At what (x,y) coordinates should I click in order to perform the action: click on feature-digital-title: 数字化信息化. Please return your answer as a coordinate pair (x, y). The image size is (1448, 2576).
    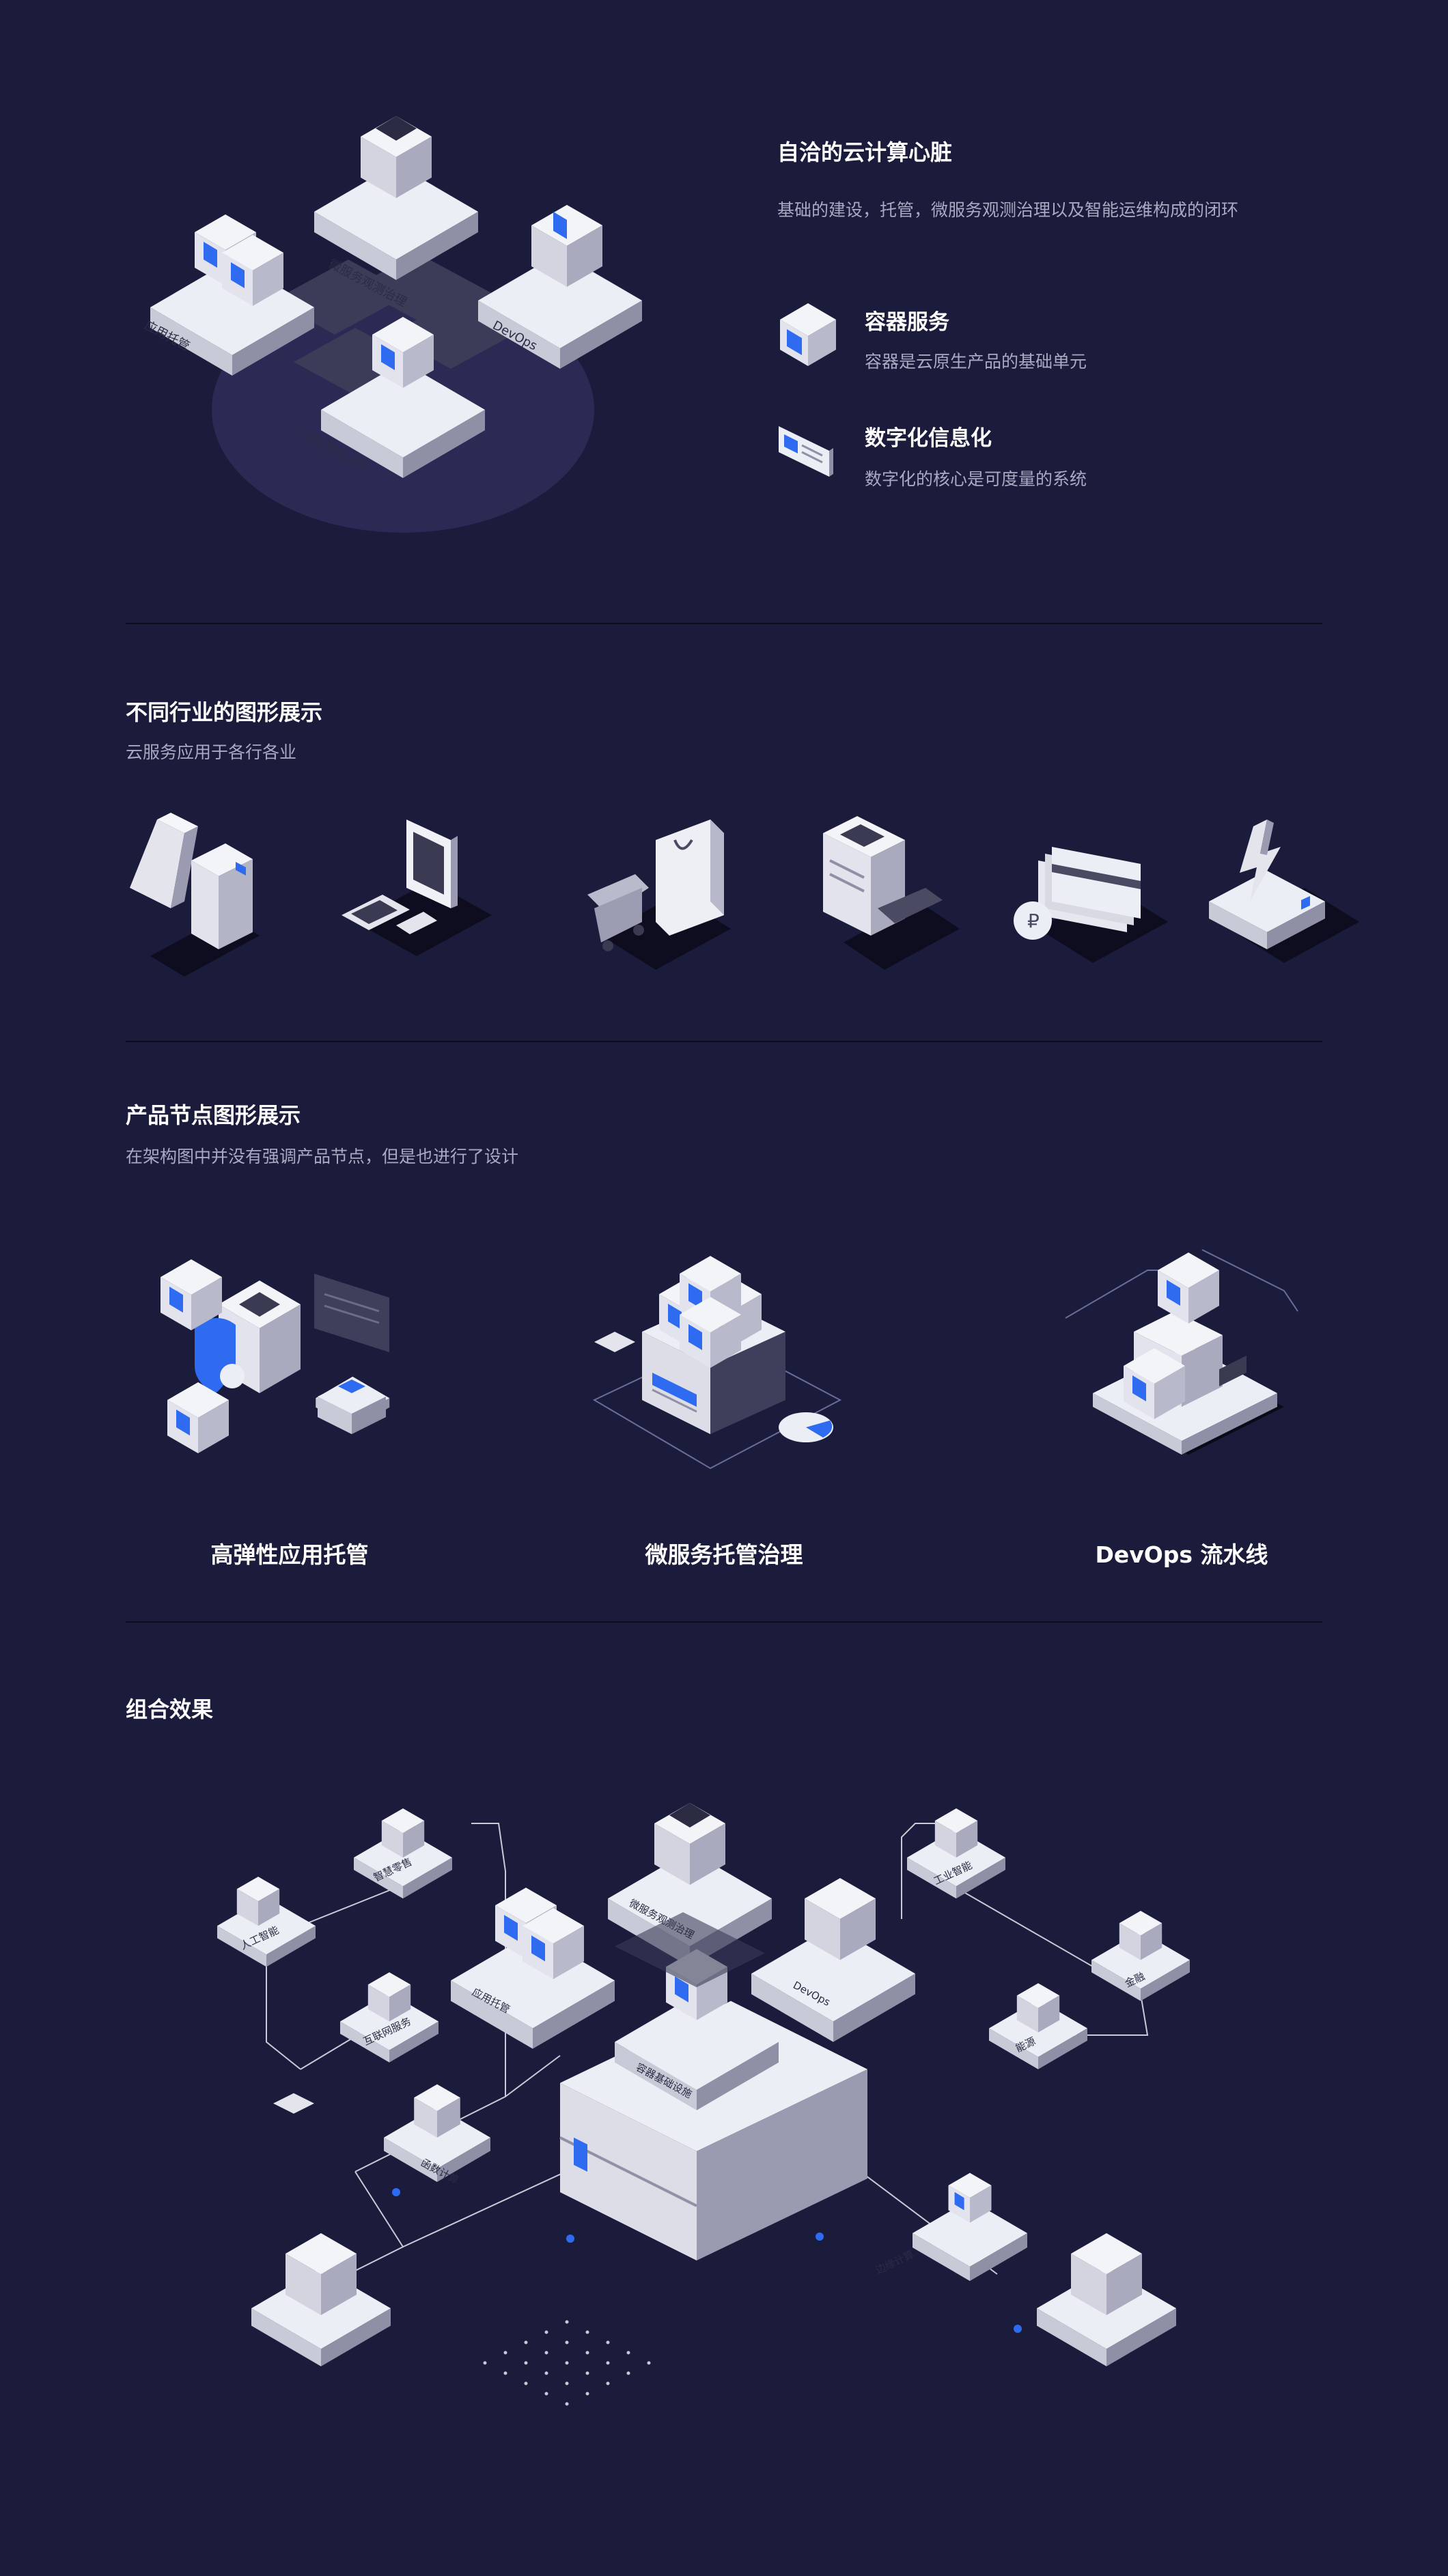
    Looking at the image, I should click on (928, 438).